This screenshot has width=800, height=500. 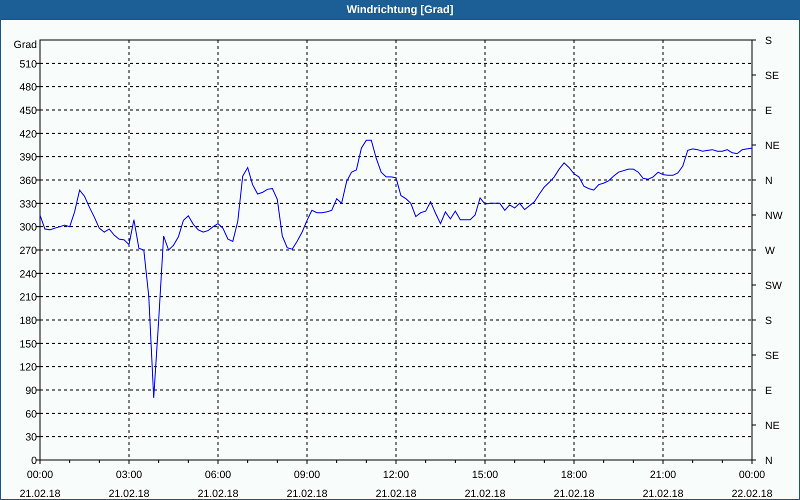 I want to click on y-axis-label: 30, so click(x=31, y=438).